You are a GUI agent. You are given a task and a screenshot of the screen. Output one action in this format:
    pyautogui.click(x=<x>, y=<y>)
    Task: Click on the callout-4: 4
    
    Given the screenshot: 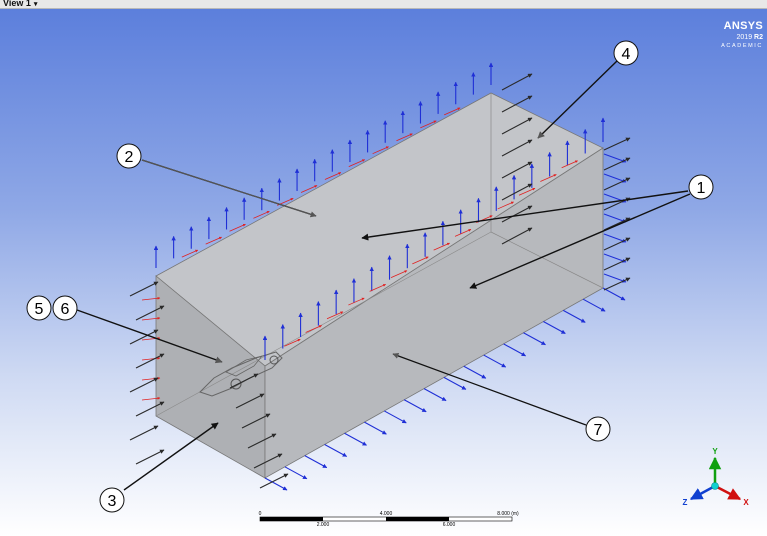 What is the action you would take?
    pyautogui.click(x=626, y=53)
    